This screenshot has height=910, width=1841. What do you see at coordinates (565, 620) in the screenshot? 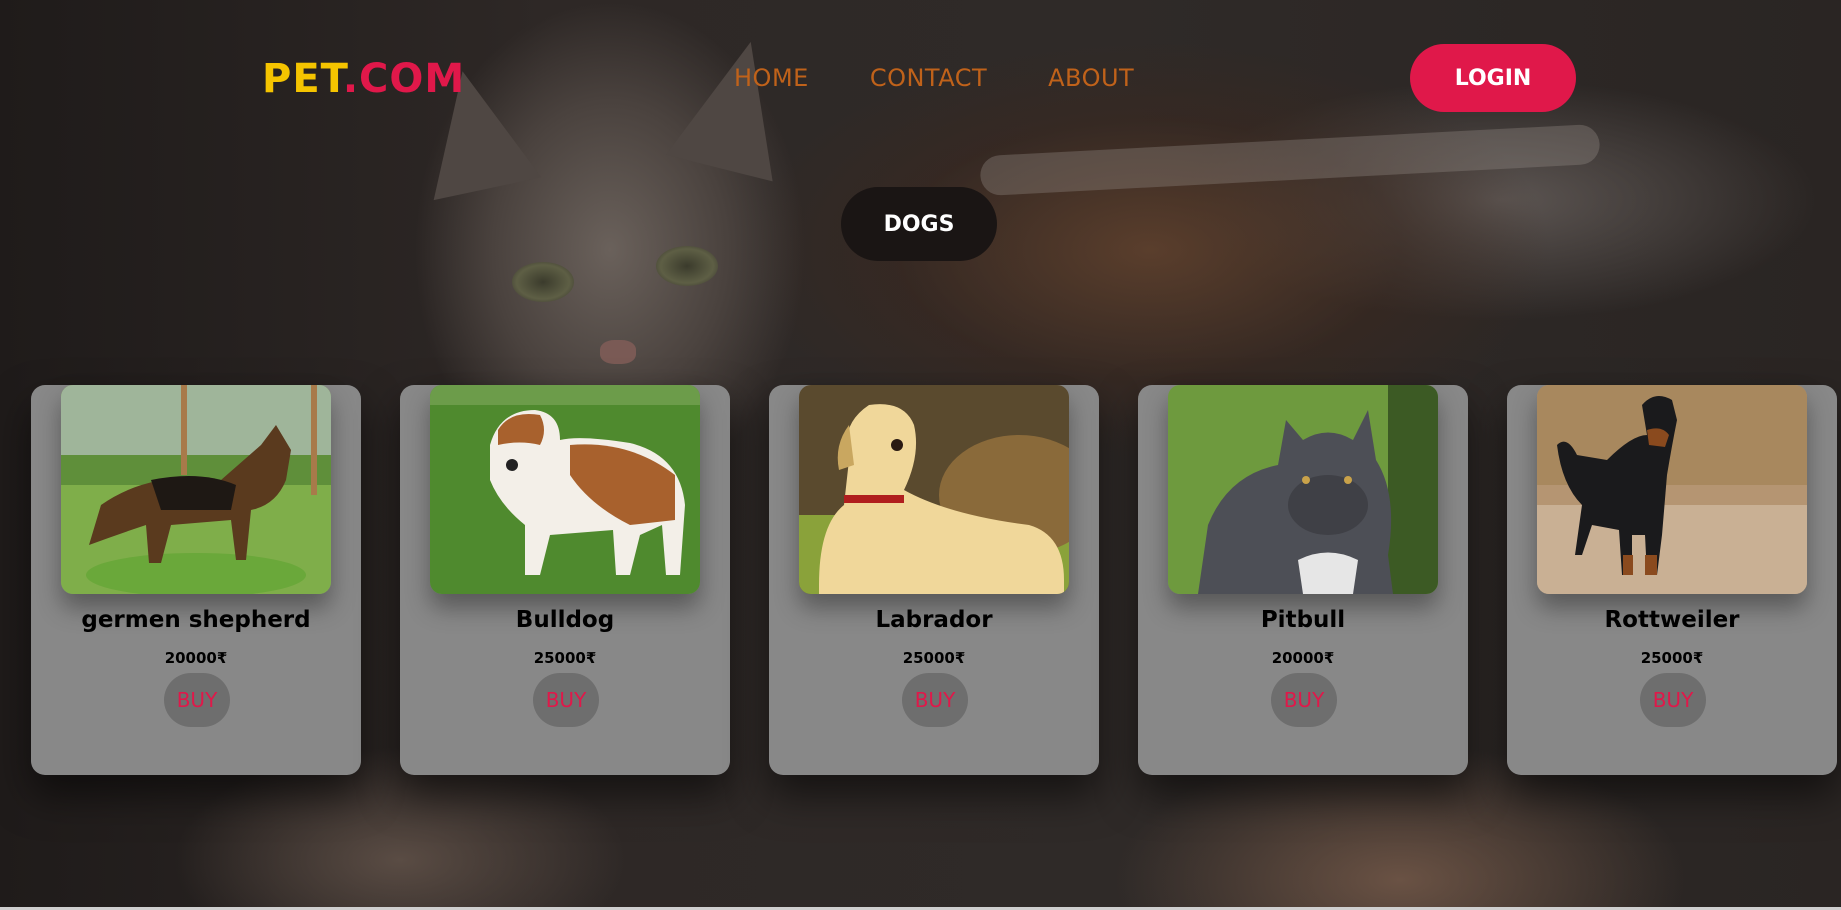
I see `product-name: Bulldog` at bounding box center [565, 620].